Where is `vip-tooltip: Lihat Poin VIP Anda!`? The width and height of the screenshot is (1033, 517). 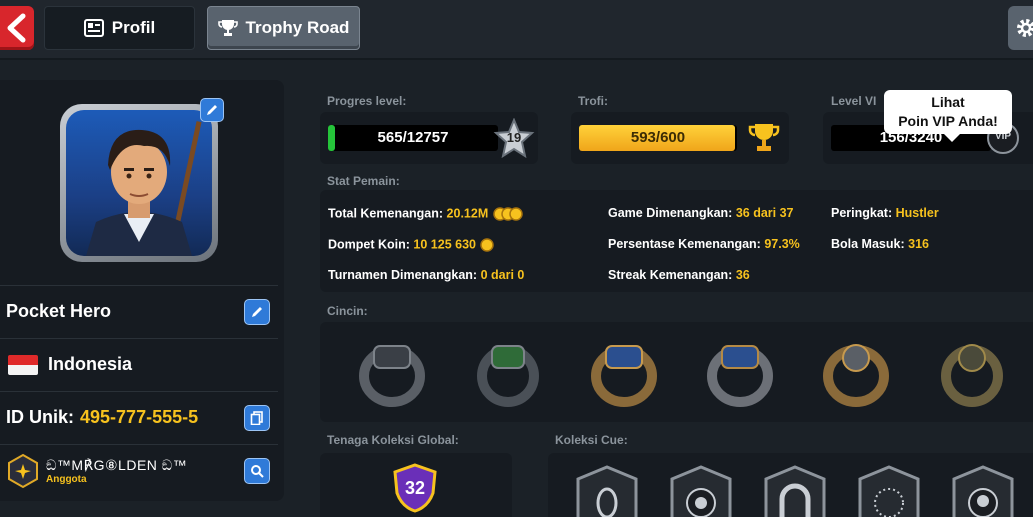
vip-tooltip: Lihat Poin VIP Anda! is located at coordinates (948, 116).